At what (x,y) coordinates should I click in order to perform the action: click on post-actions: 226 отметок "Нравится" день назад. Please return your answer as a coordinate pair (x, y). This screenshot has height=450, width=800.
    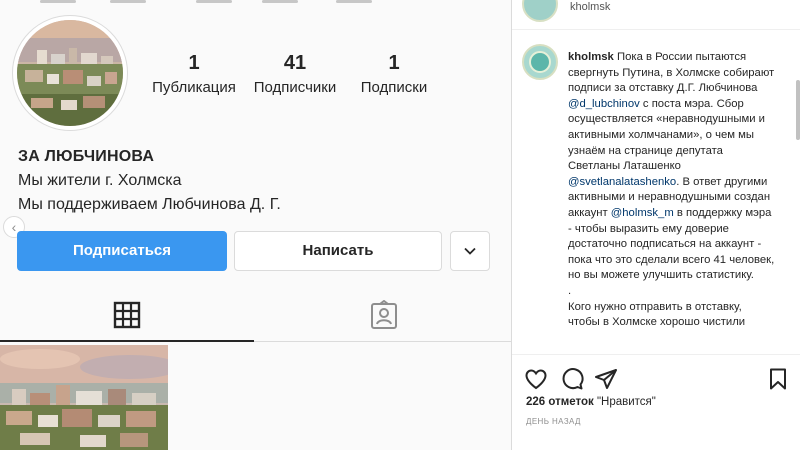
    Looking at the image, I should click on (656, 402).